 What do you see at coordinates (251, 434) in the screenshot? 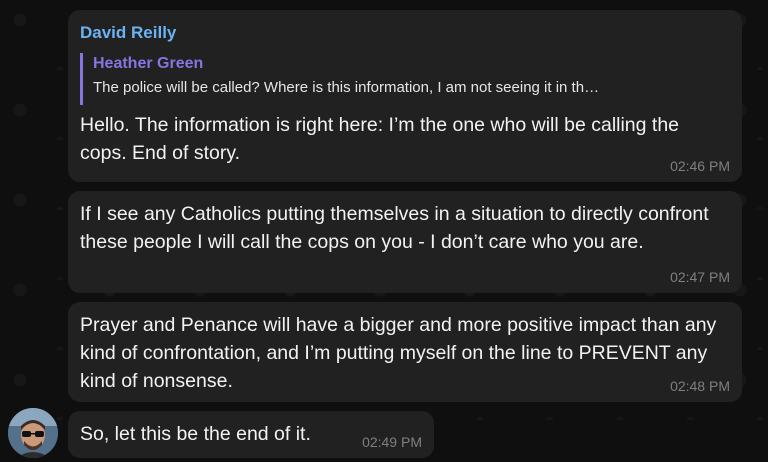
I see `message-bubble: So, let this be the end of it. 02:49 PM` at bounding box center [251, 434].